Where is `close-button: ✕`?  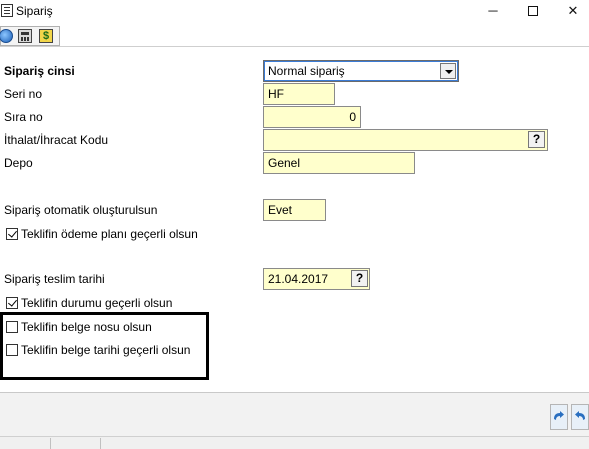 close-button: ✕ is located at coordinates (571, 11).